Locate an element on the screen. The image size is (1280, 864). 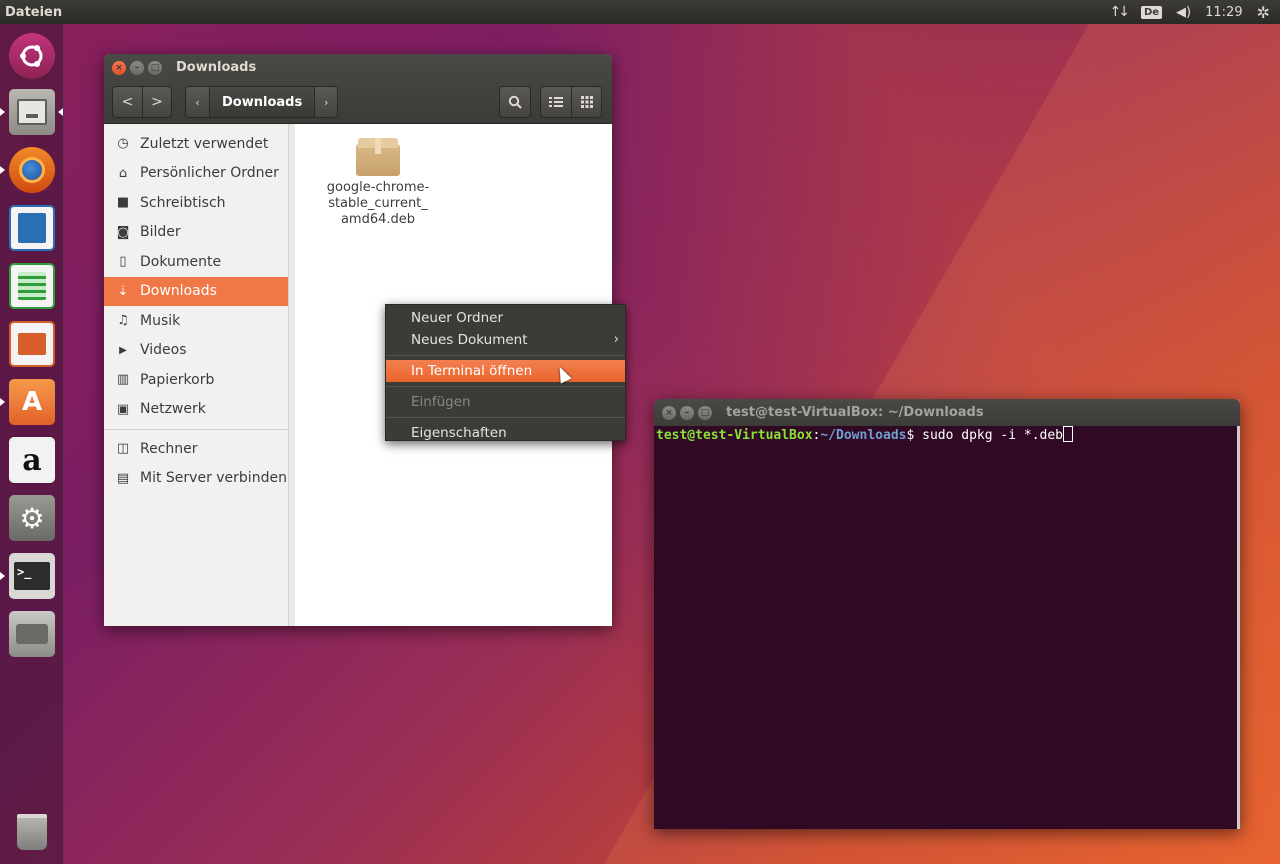
impress-icon is located at coordinates (32, 344).